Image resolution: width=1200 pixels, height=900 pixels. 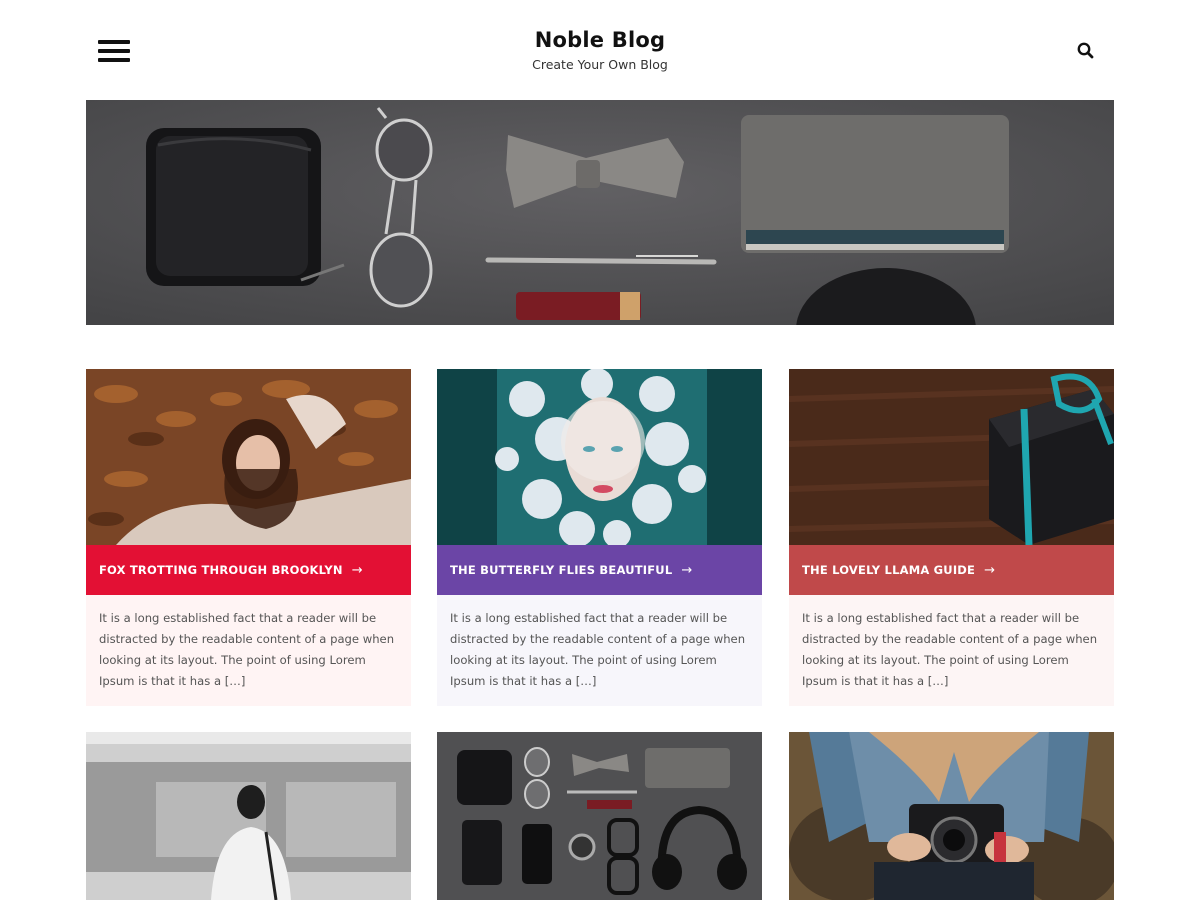 I want to click on post-title-link: THE LOVELY LLAMA GUIDE →, so click(x=951, y=570).